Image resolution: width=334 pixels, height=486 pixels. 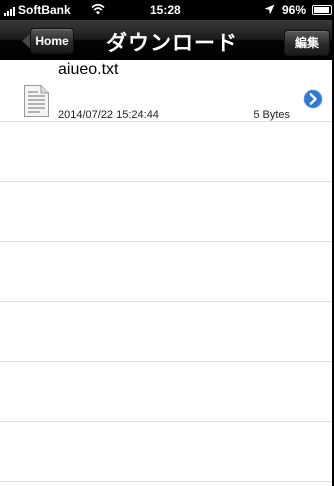 What do you see at coordinates (44, 10) in the screenshot?
I see `carrier-name: SoftBank` at bounding box center [44, 10].